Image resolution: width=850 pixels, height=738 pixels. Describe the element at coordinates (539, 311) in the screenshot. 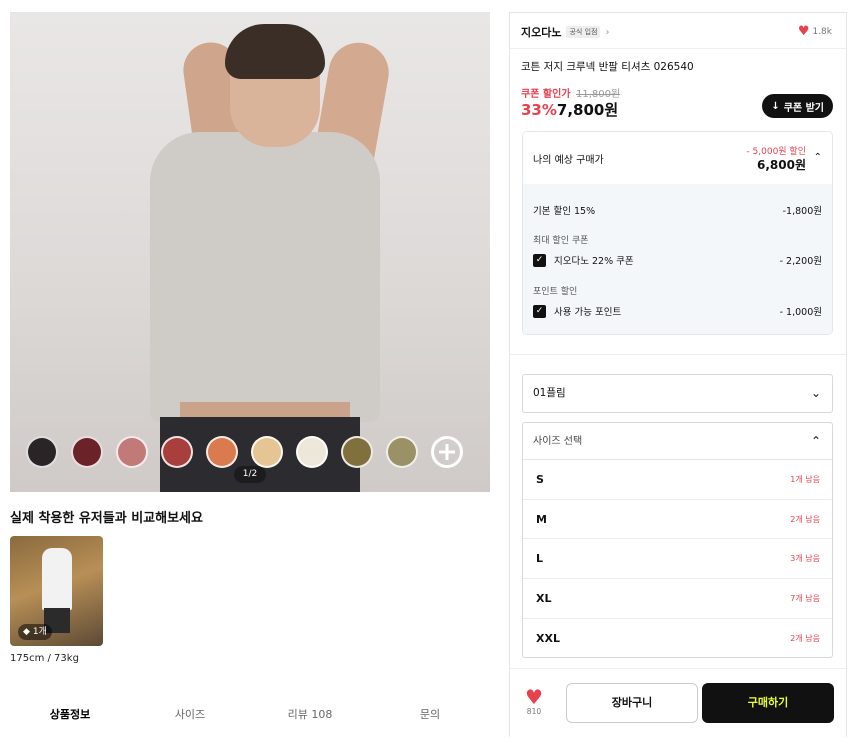

I see `point-checkbox: ✓` at that location.